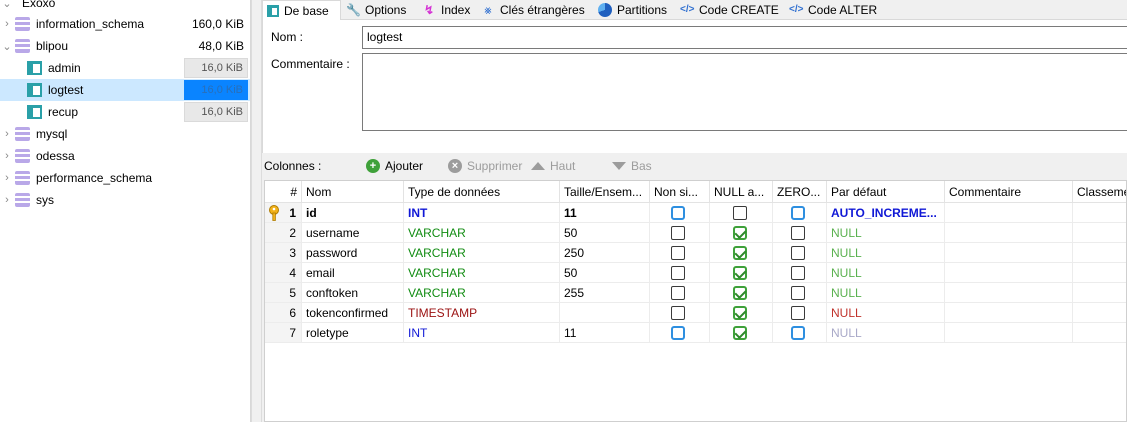 The width and height of the screenshot is (1127, 422). What do you see at coordinates (535, 10) in the screenshot?
I see `tab-cles-etrangeres: ⨳ Clés étrangères` at bounding box center [535, 10].